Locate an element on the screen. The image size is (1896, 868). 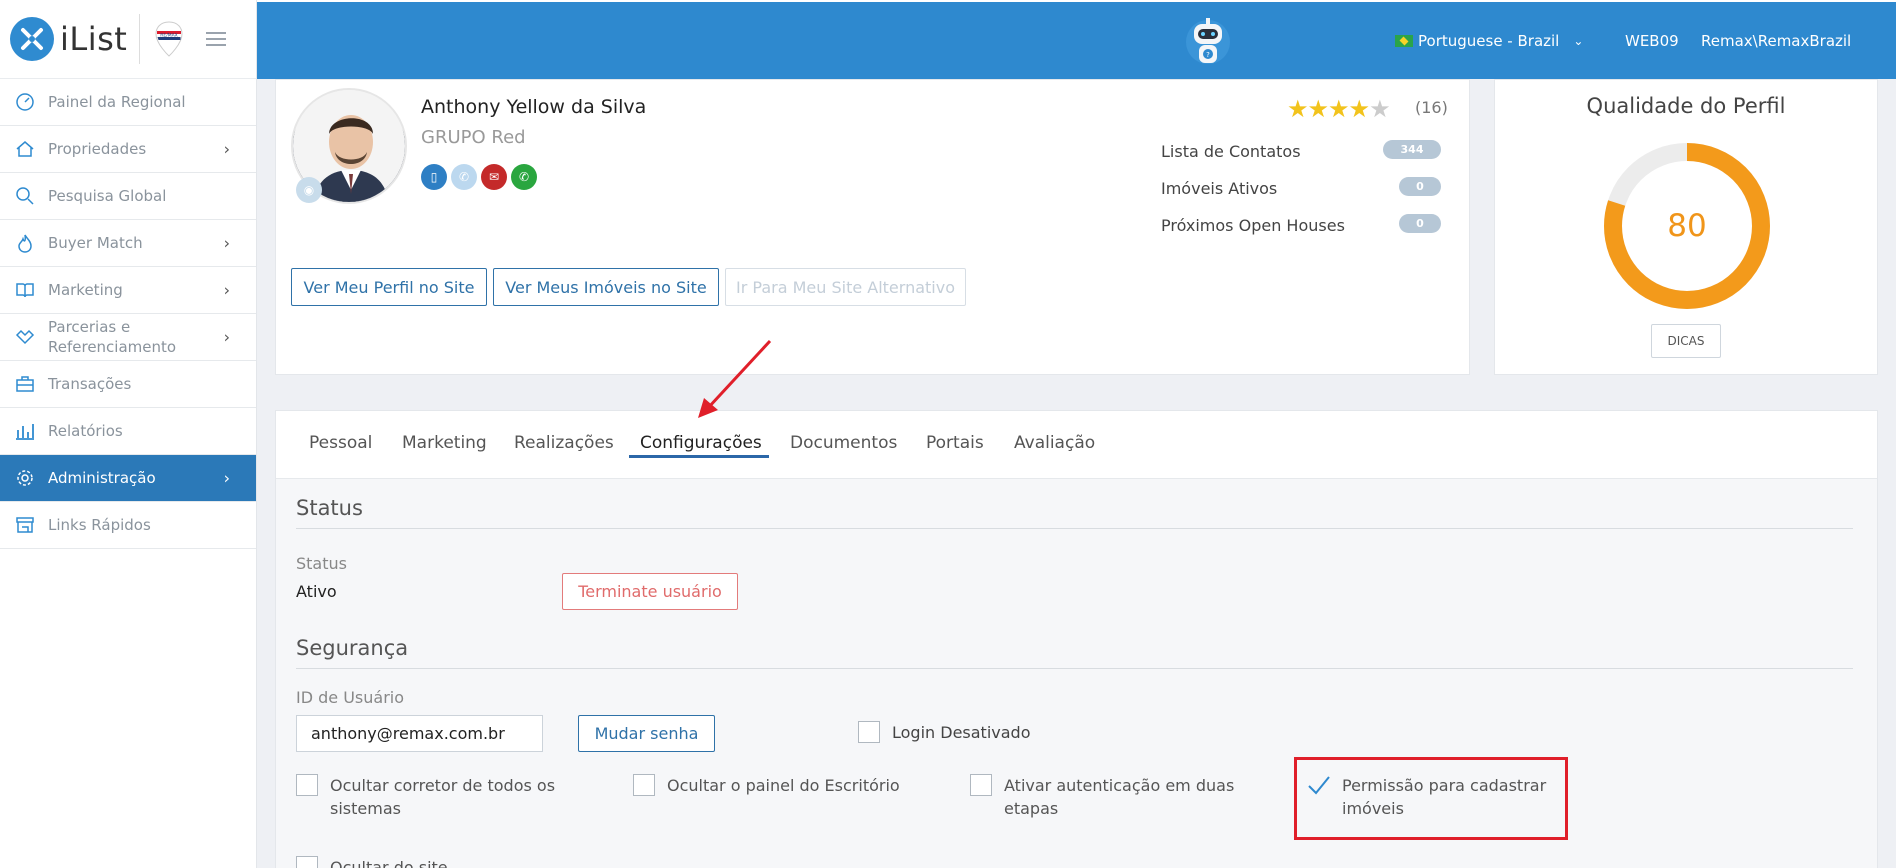
phone-icon: ✆ is located at coordinates (464, 177).